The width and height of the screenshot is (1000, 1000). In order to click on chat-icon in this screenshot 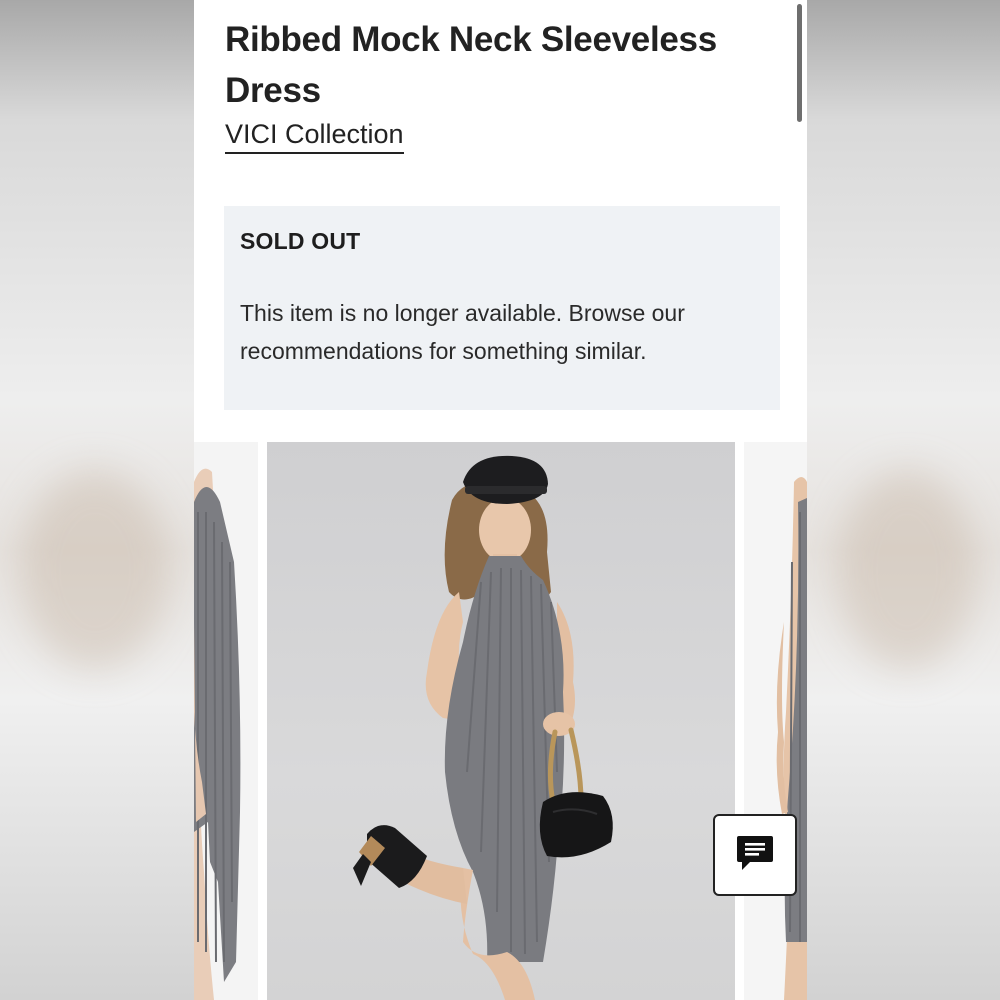, I will do `click(755, 855)`.